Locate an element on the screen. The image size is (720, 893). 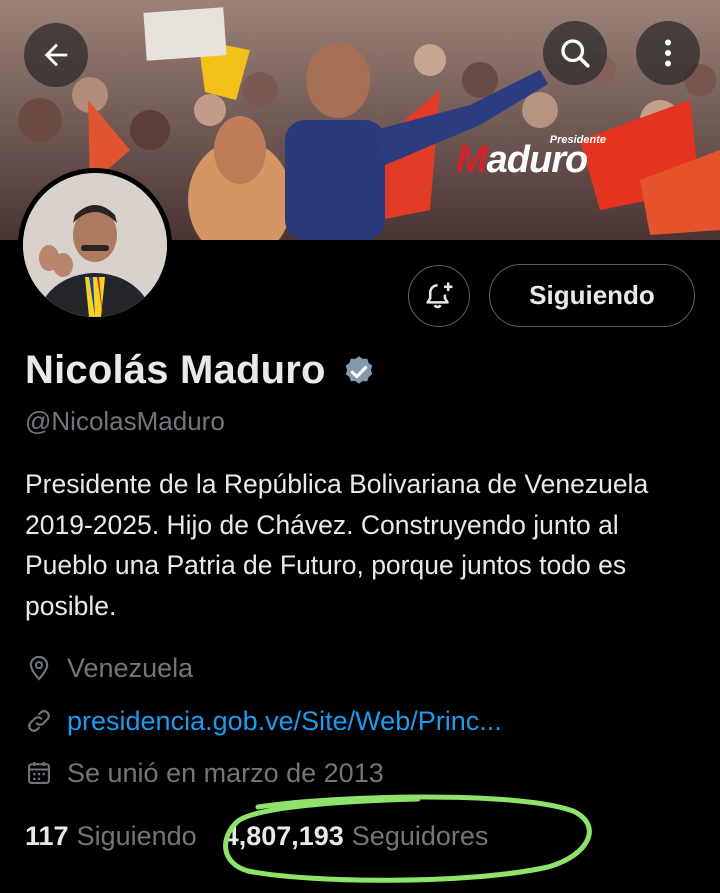
profile-stats: 117 Siguiendo 4,807,193 Seguidores is located at coordinates (256, 836).